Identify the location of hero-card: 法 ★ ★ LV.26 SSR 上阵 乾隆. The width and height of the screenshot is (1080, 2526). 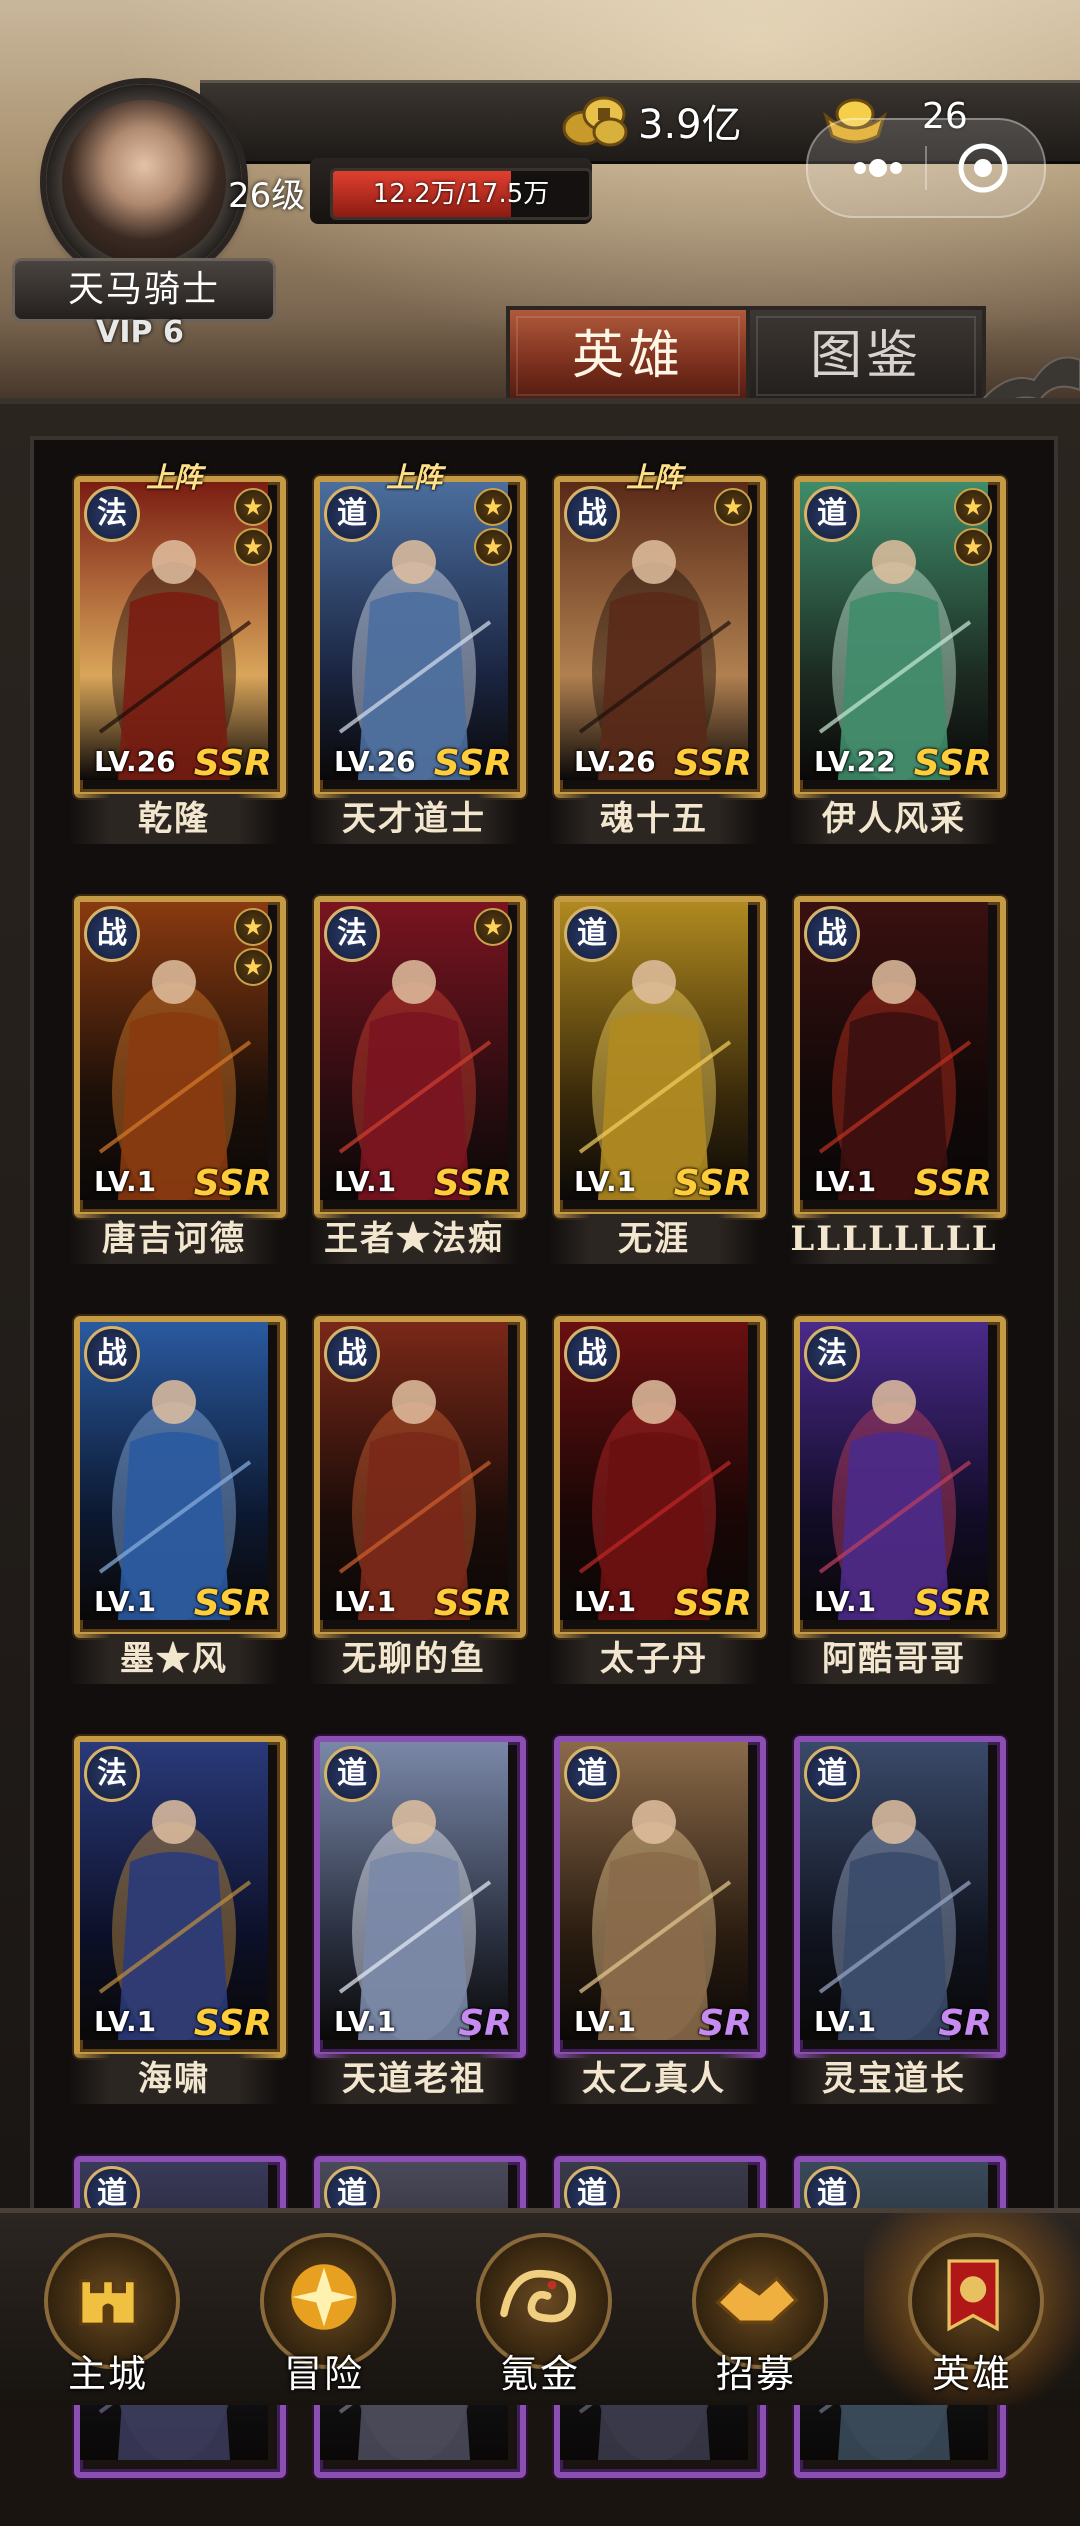
(177, 653).